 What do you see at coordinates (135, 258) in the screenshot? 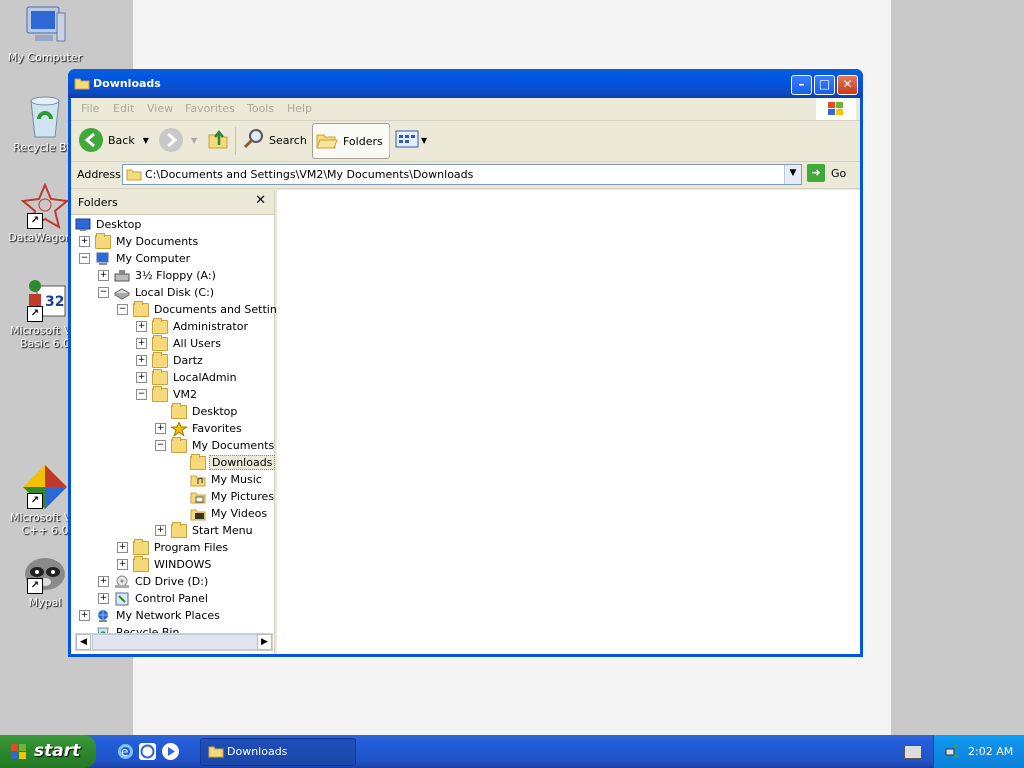
I see `tree-node-my-computer: − My Computer` at bounding box center [135, 258].